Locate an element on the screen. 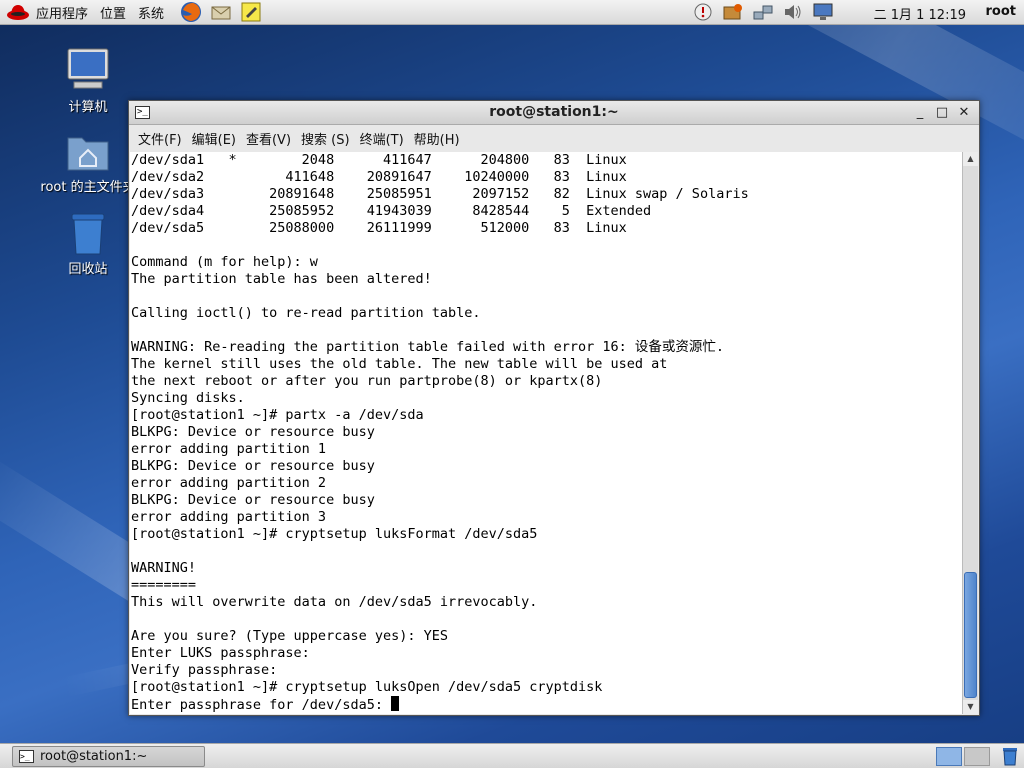  terminal-line: WARNING! is located at coordinates (164, 568).